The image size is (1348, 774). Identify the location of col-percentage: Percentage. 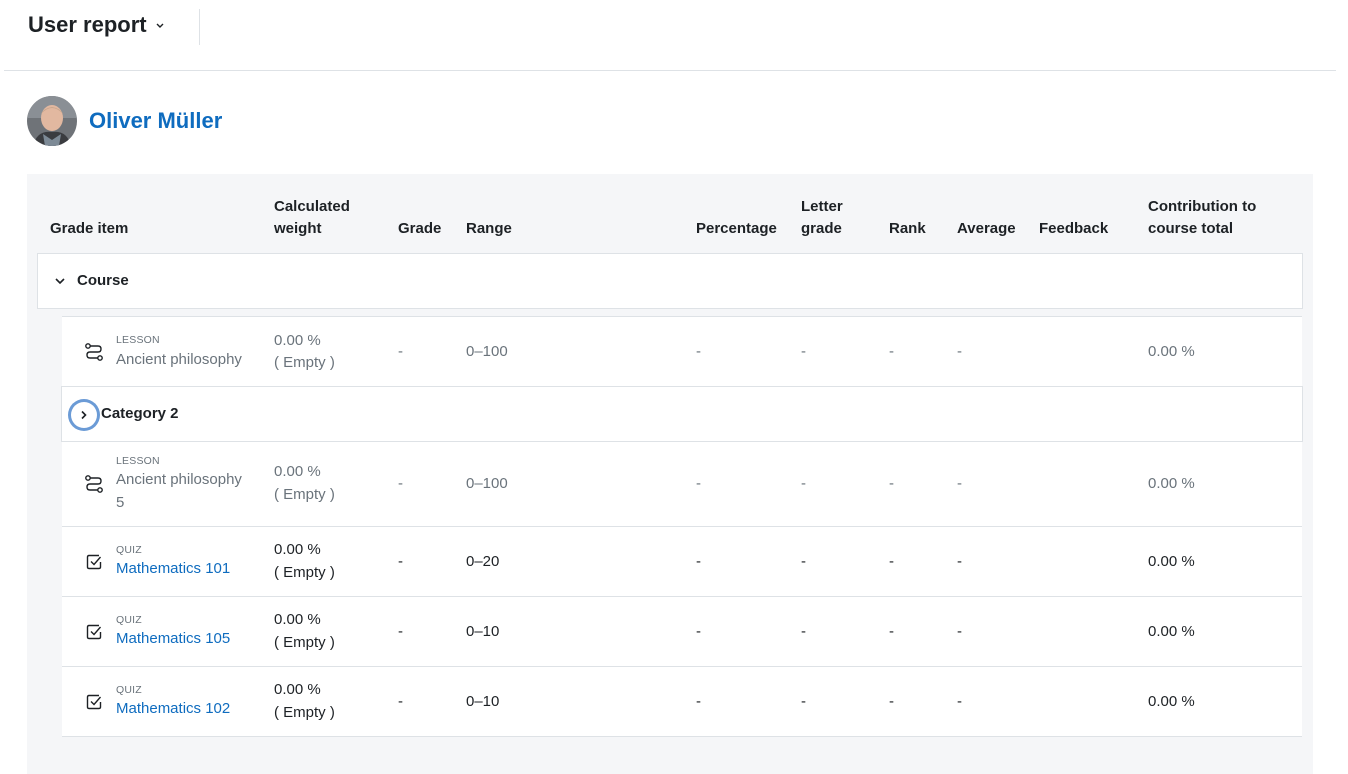
(736, 228).